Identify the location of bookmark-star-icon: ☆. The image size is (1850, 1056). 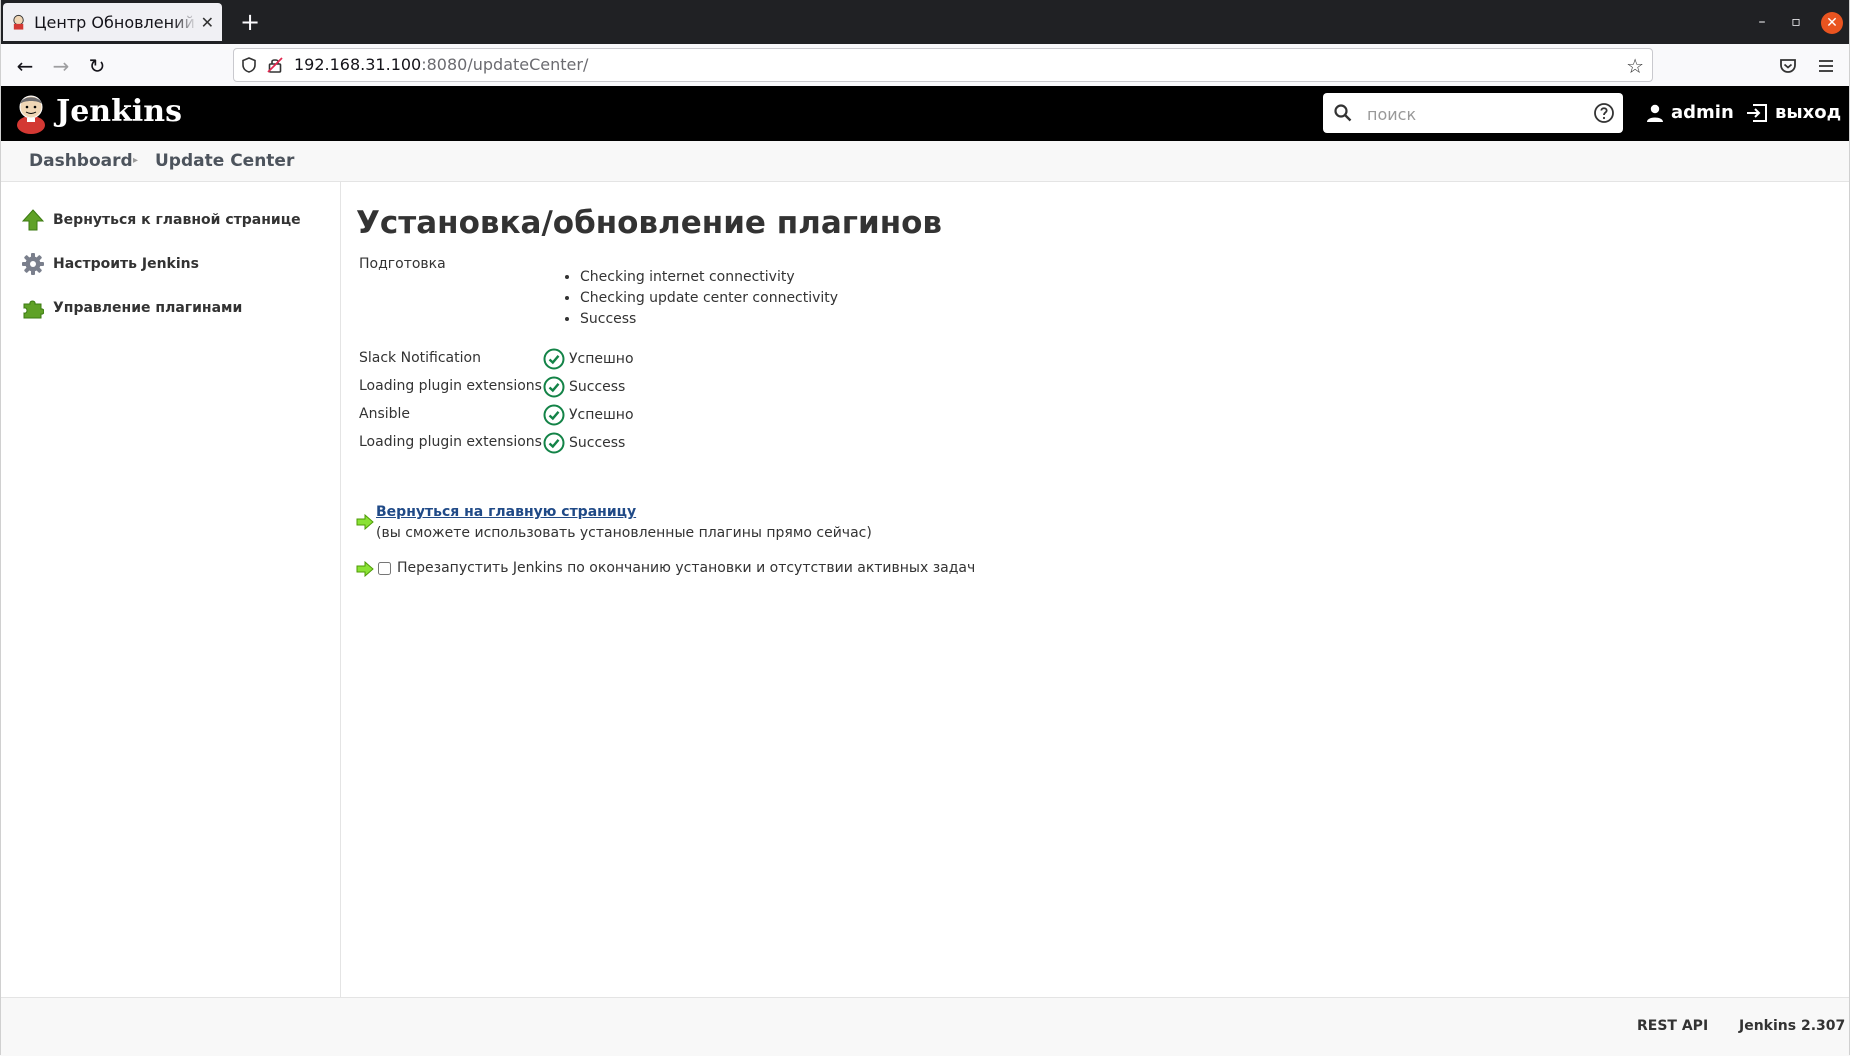
(1635, 66).